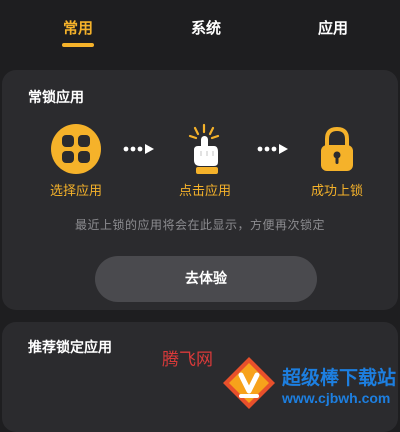 Image resolution: width=400 pixels, height=432 pixels. I want to click on watermark-url: www.cjbwh.com, so click(336, 398).